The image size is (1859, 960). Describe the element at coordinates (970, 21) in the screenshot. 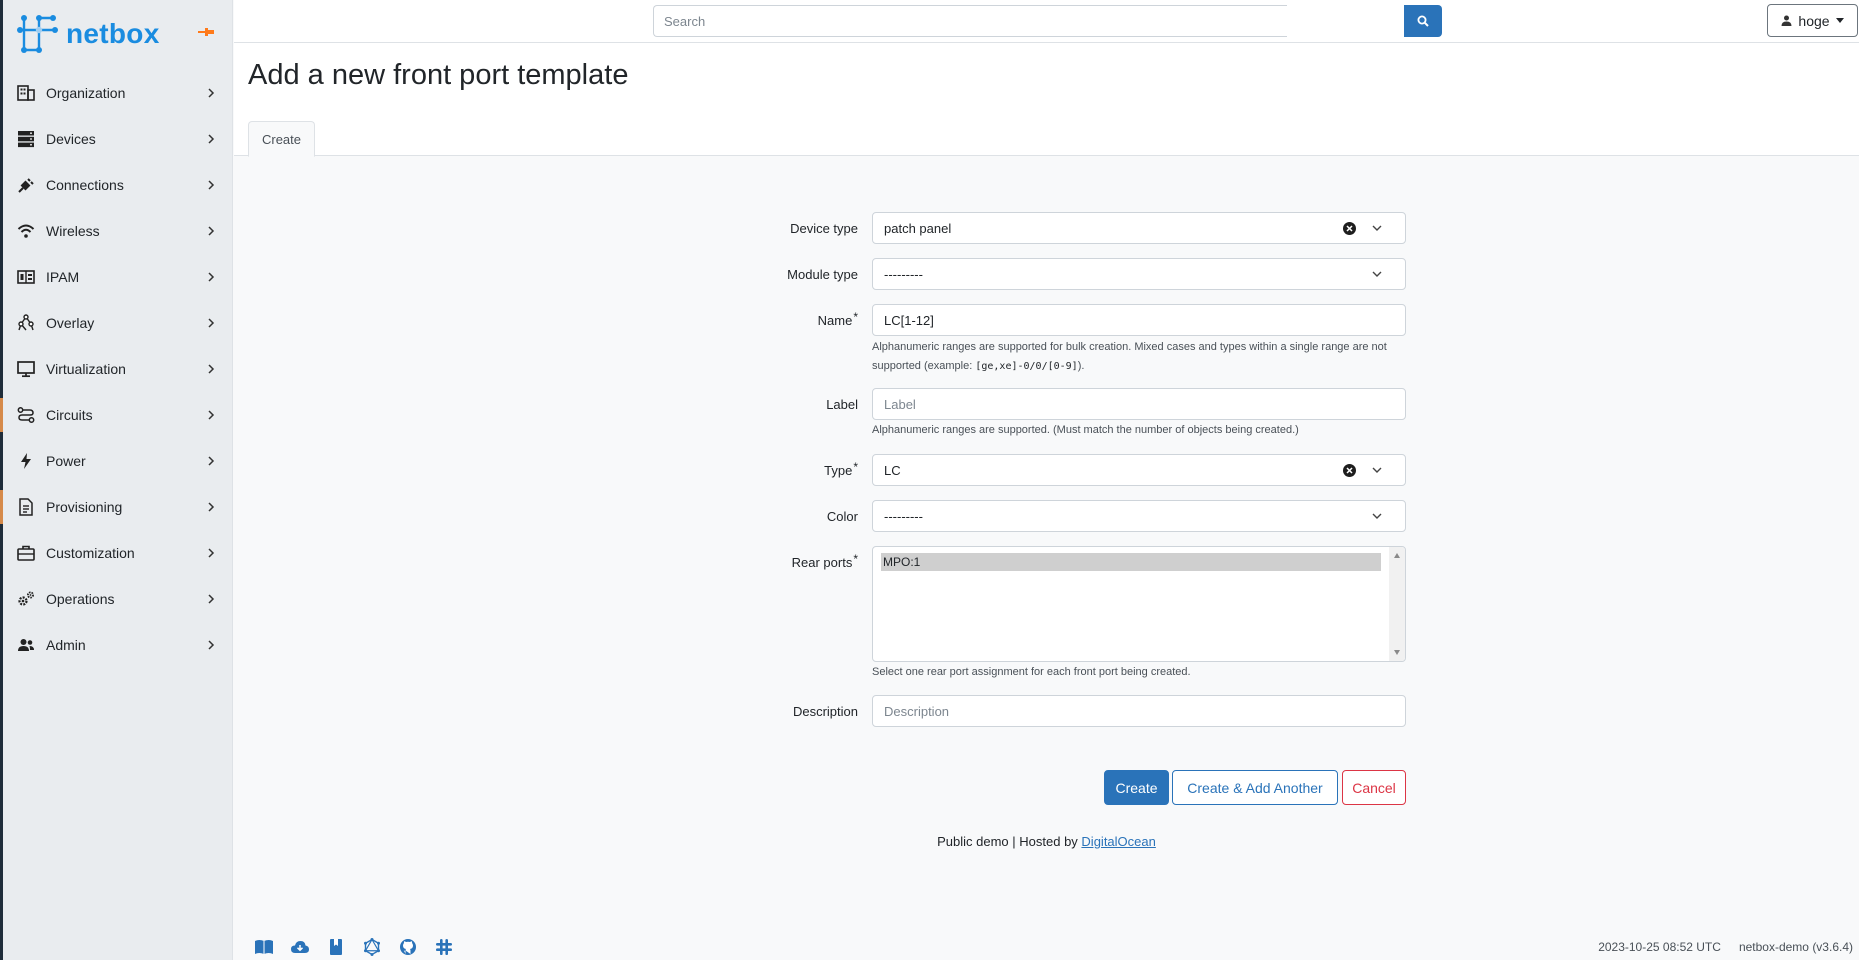

I see `search-input` at that location.